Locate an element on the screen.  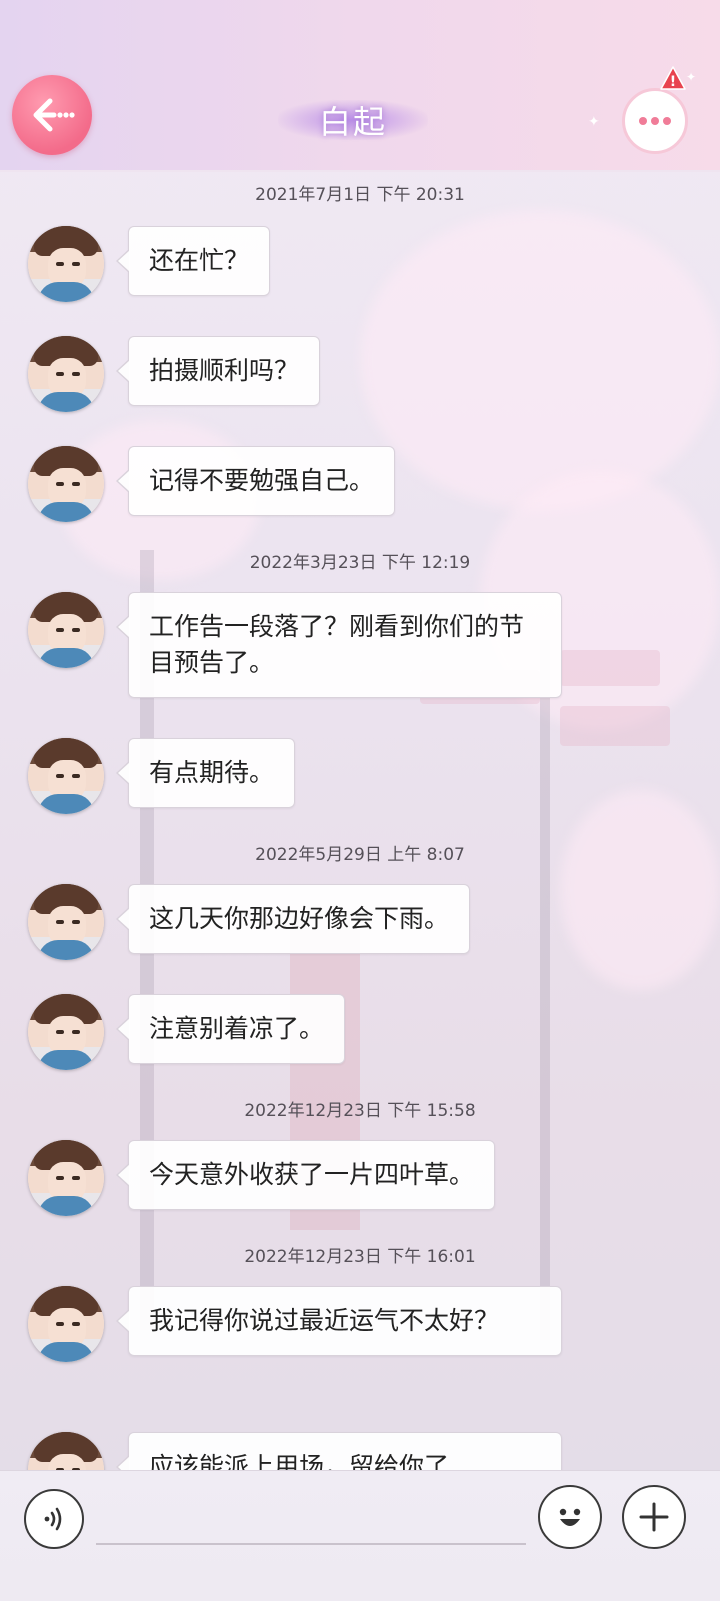
voice-icon is located at coordinates (53, 1519).